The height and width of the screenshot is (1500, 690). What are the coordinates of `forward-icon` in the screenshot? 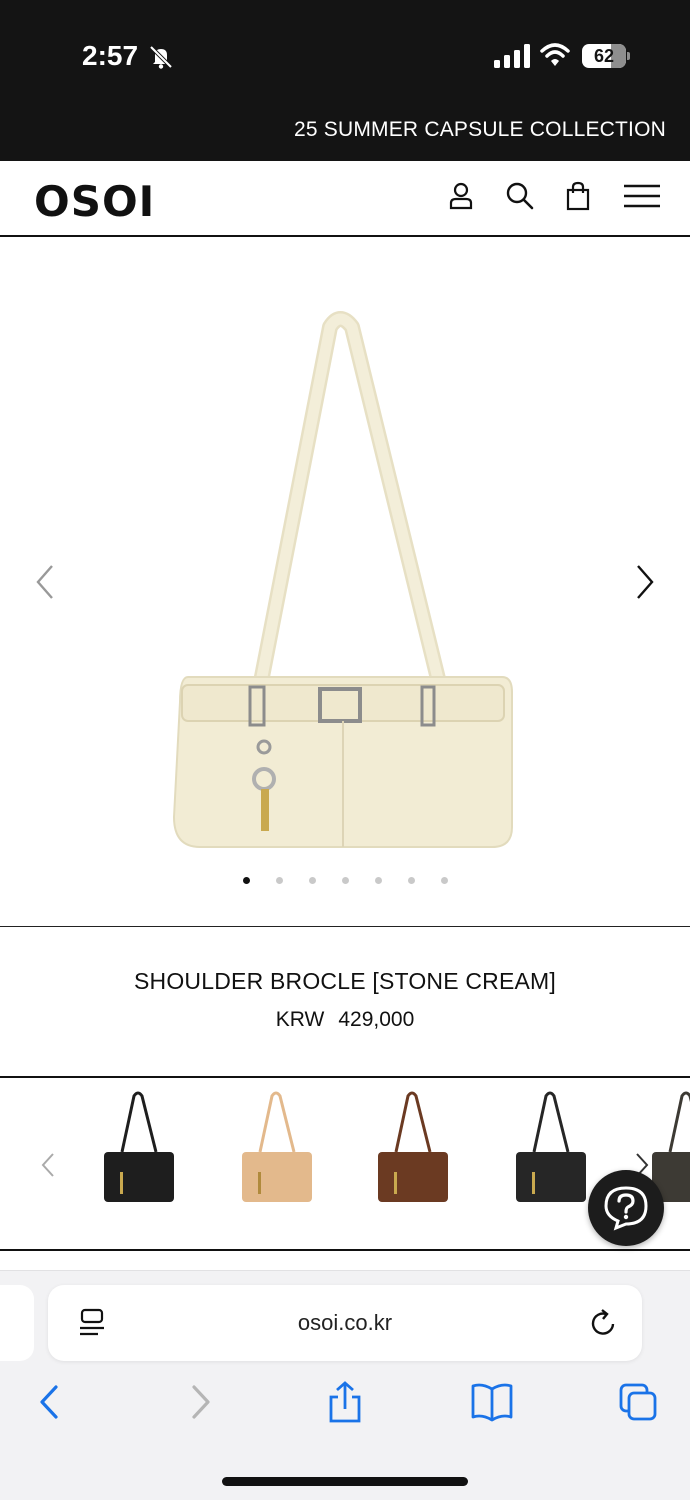 It's located at (200, 1402).